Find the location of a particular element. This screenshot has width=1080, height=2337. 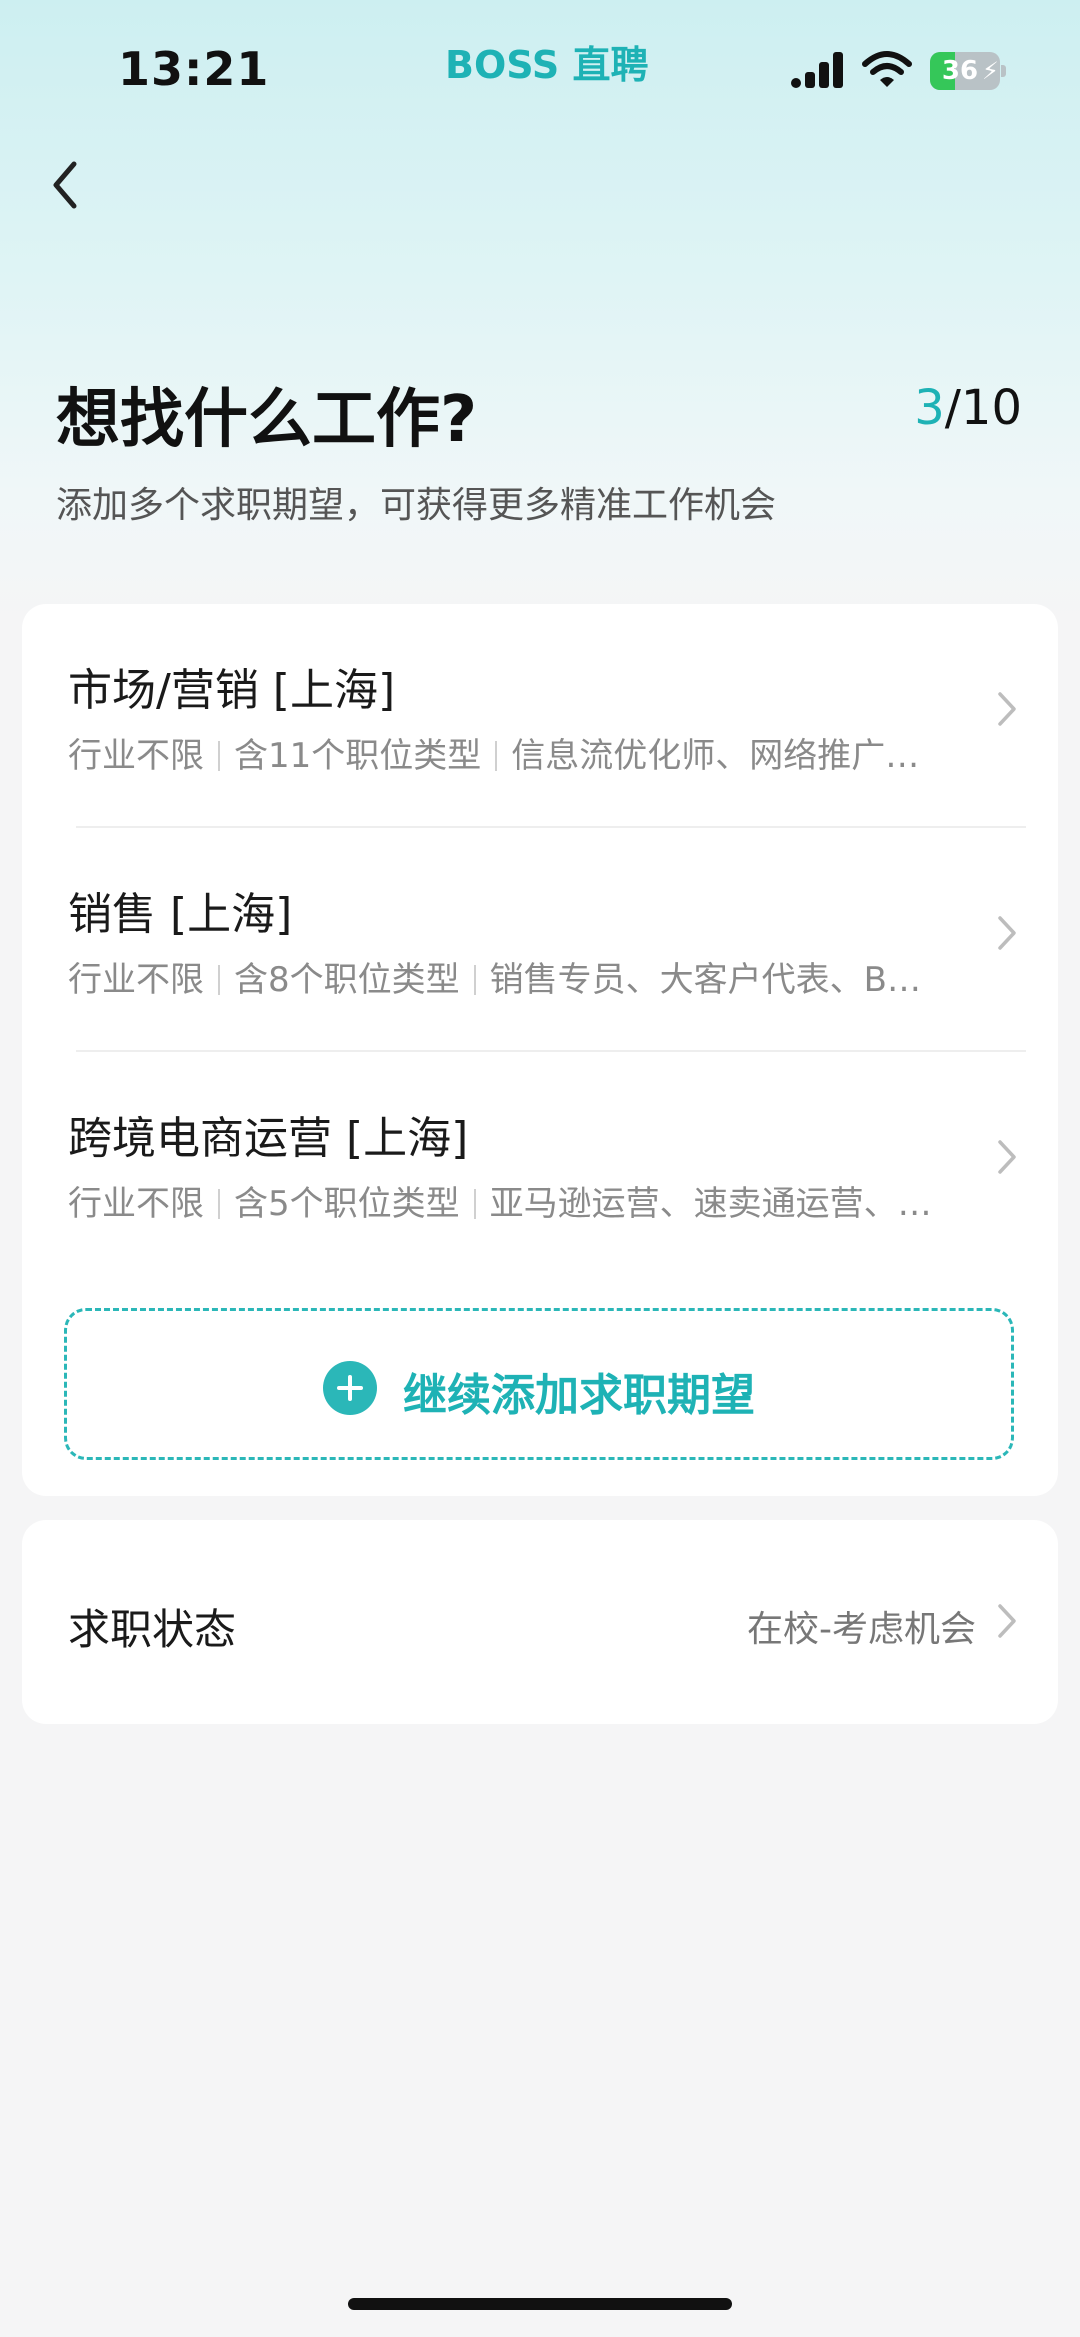

home-indicator is located at coordinates (540, 2304).